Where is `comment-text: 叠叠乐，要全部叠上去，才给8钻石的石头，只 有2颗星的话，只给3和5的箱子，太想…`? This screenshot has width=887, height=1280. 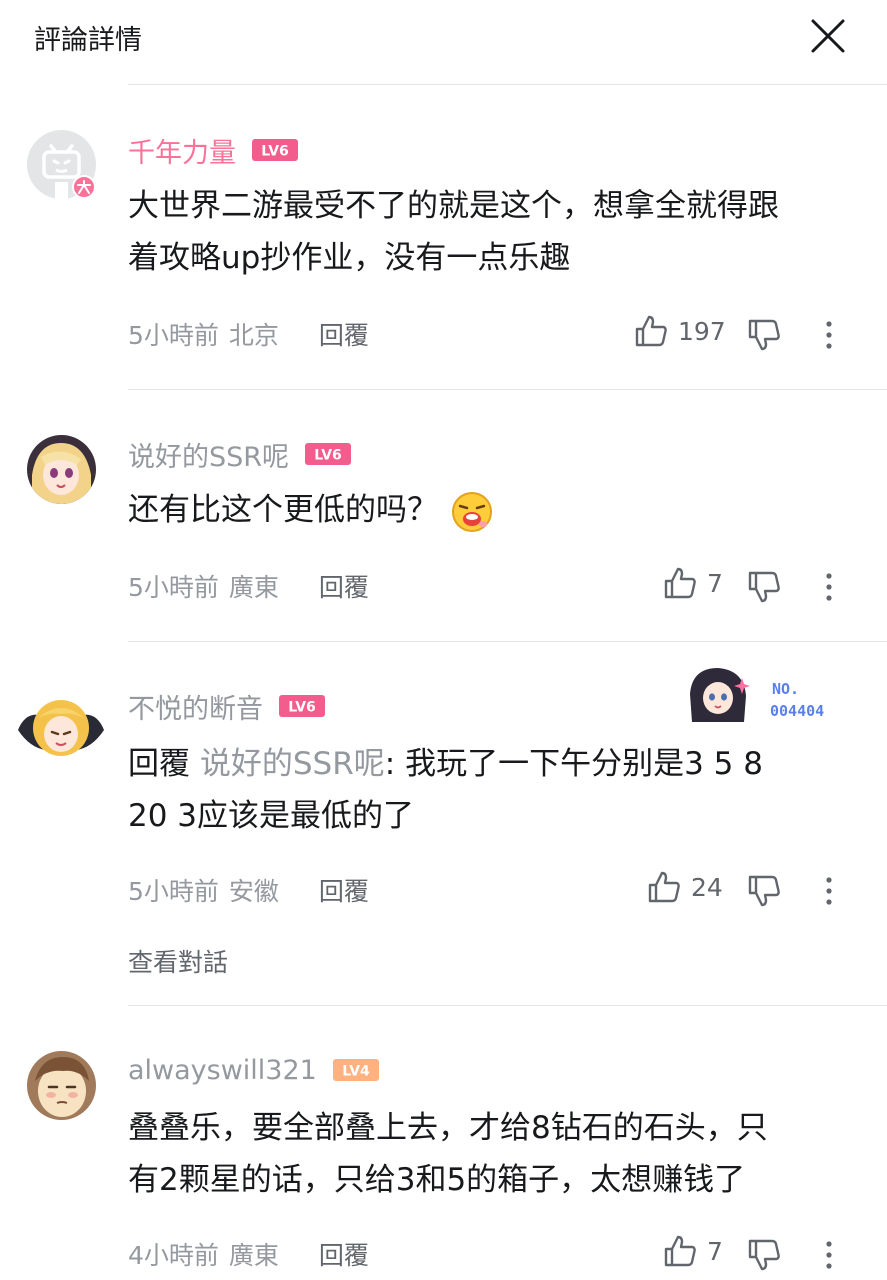
comment-text: 叠叠乐，要全部叠上去，才给8钻石的石头，只 有2颗星的话，只给3和5的箱子，太想… is located at coordinates (488, 1154).